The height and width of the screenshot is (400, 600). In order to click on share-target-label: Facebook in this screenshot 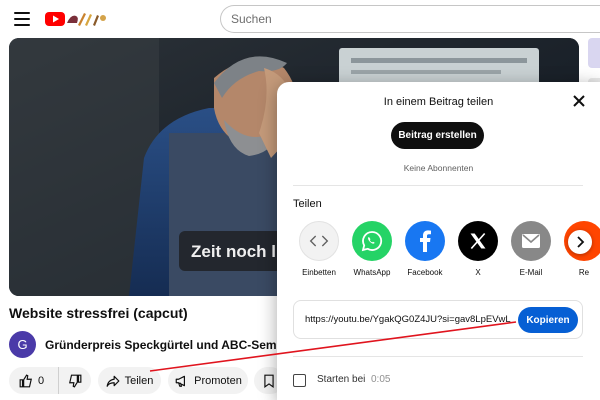, I will do `click(425, 272)`.